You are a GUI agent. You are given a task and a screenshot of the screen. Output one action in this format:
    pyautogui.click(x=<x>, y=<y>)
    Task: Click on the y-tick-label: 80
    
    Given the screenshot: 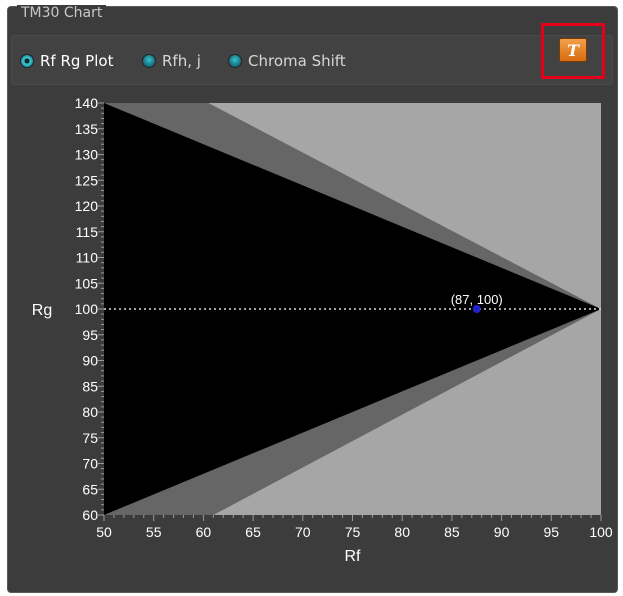 What is the action you would take?
    pyautogui.click(x=90, y=412)
    